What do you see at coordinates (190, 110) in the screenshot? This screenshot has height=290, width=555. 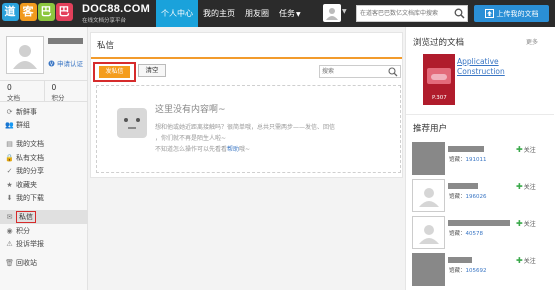 I see `empty-title: 这里没有内容啊~` at bounding box center [190, 110].